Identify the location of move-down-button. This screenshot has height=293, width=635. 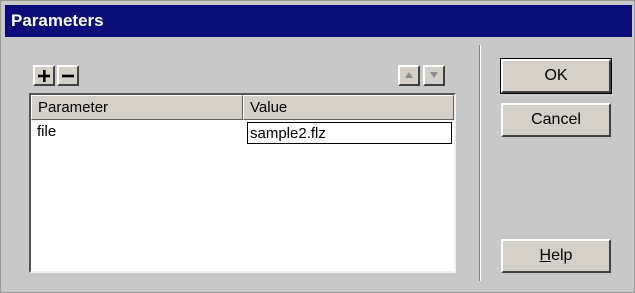
(434, 75).